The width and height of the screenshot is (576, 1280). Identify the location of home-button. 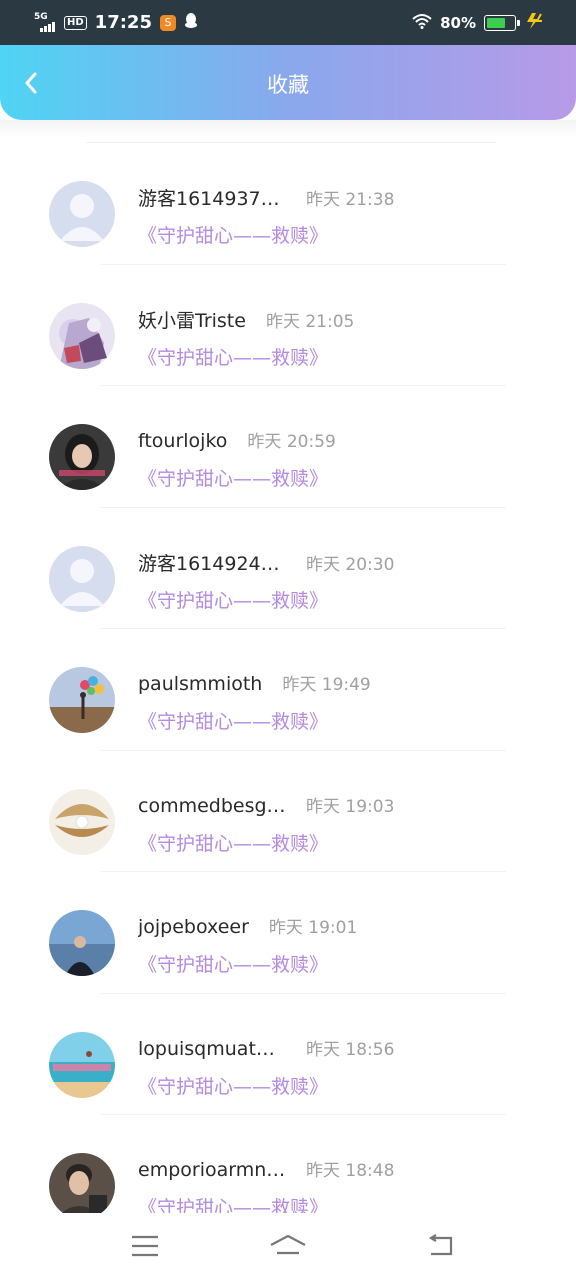
(288, 1246).